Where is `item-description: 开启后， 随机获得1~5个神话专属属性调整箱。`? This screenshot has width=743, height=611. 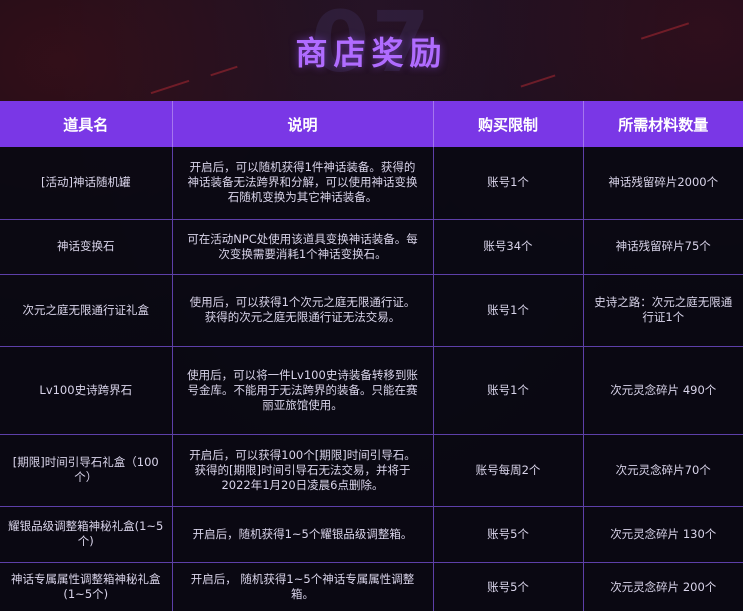 item-description: 开启后， 随机获得1~5个神话专属属性调整箱。 is located at coordinates (303, 586).